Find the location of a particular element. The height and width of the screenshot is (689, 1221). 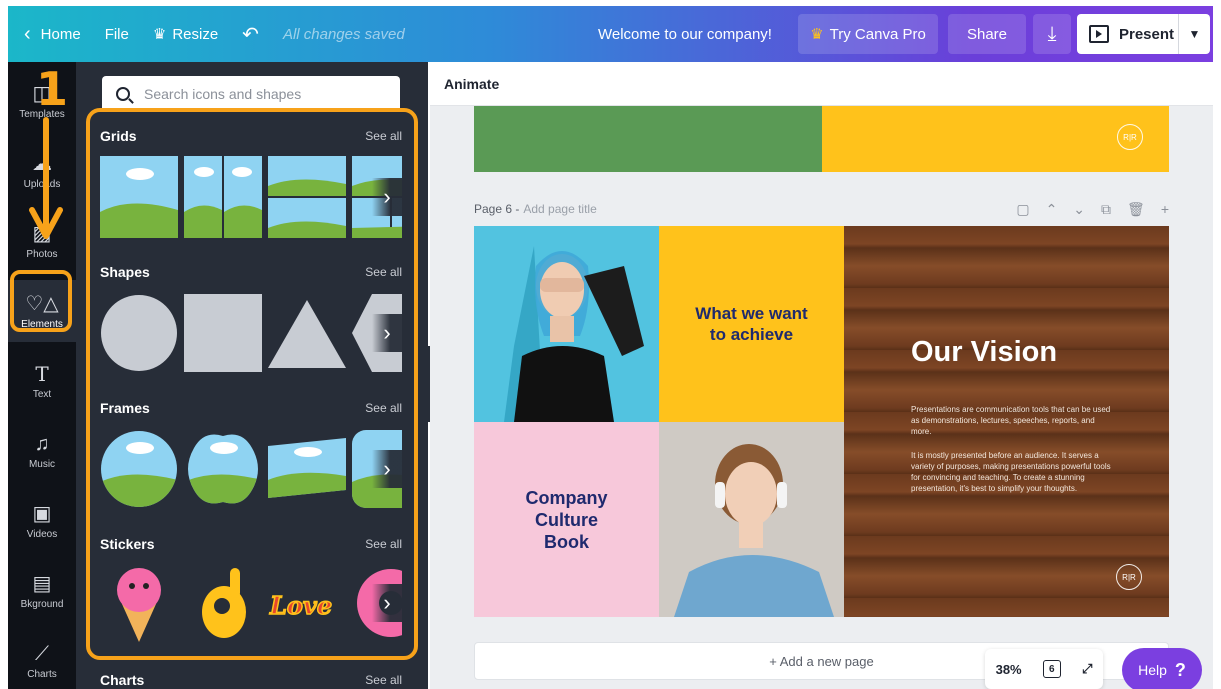

file-label: File is located at coordinates (116, 34).